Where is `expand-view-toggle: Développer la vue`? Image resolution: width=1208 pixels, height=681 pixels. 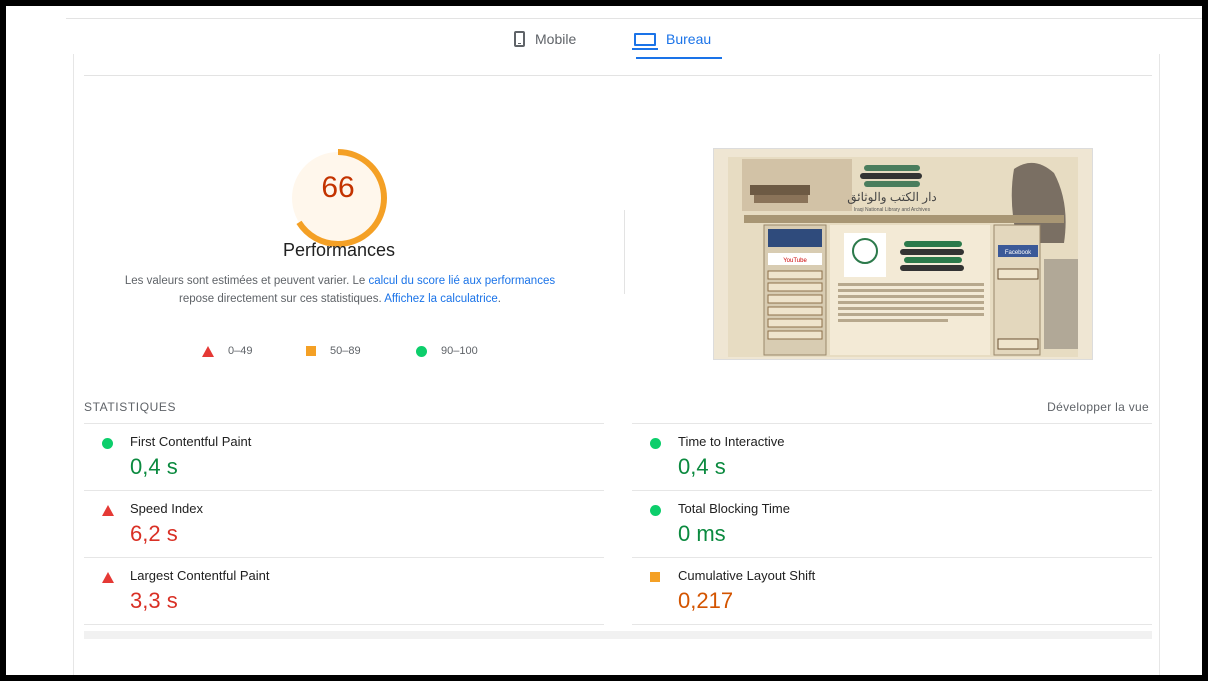
expand-view-toggle: Développer la vue is located at coordinates (1098, 407).